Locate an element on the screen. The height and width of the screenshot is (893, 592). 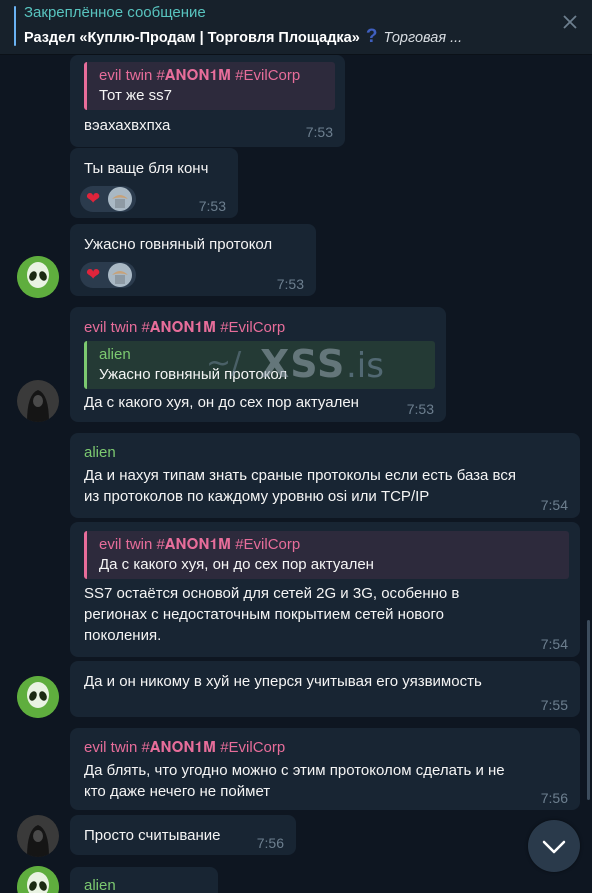
reply-quote-text: Тот же ss7 is located at coordinates (135, 95).